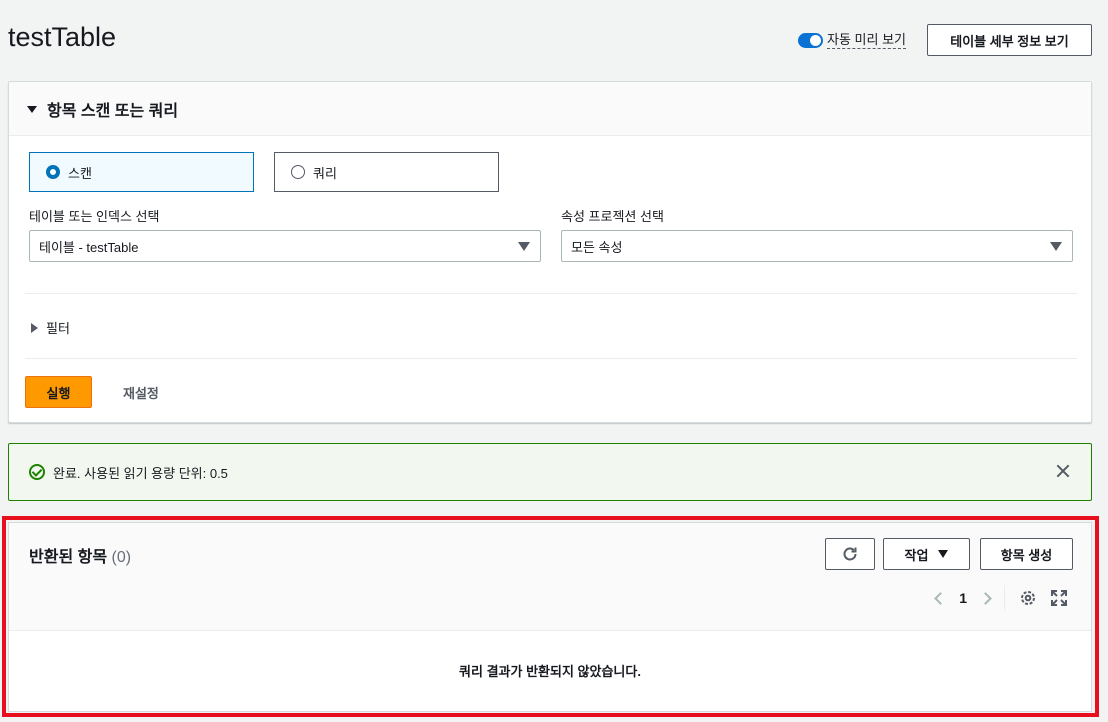 The image size is (1108, 722). What do you see at coordinates (37, 472) in the screenshot?
I see `success-check-icon` at bounding box center [37, 472].